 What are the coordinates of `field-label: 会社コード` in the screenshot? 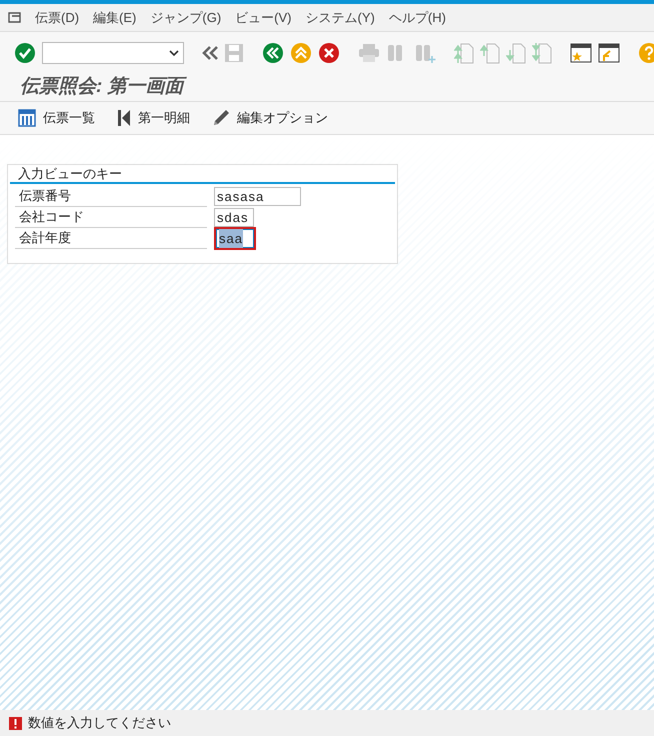 It's located at (111, 217).